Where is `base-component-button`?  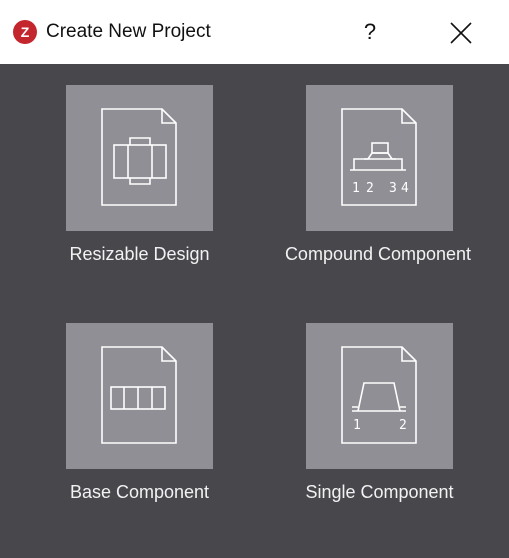 base-component-button is located at coordinates (139, 396).